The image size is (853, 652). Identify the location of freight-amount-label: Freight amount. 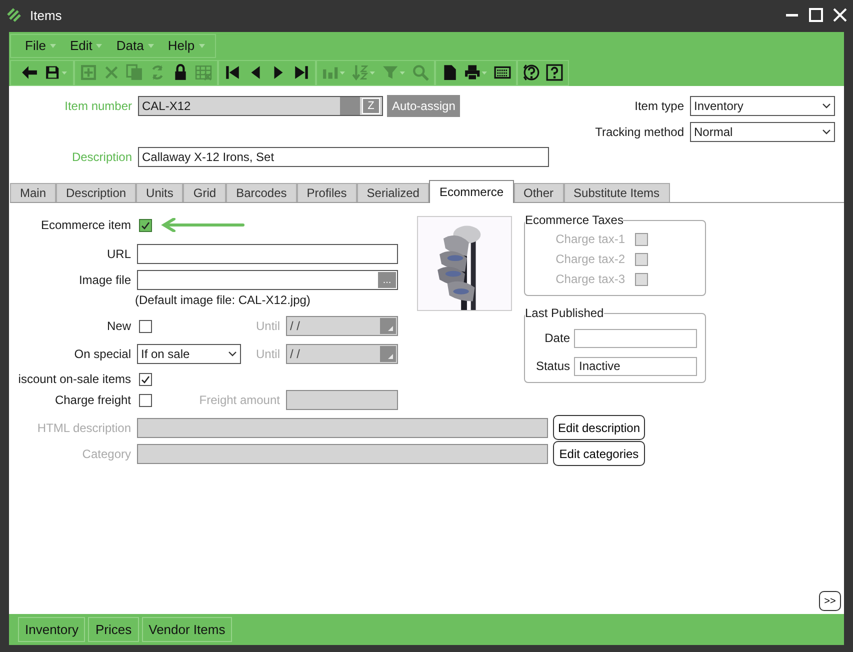
(239, 400).